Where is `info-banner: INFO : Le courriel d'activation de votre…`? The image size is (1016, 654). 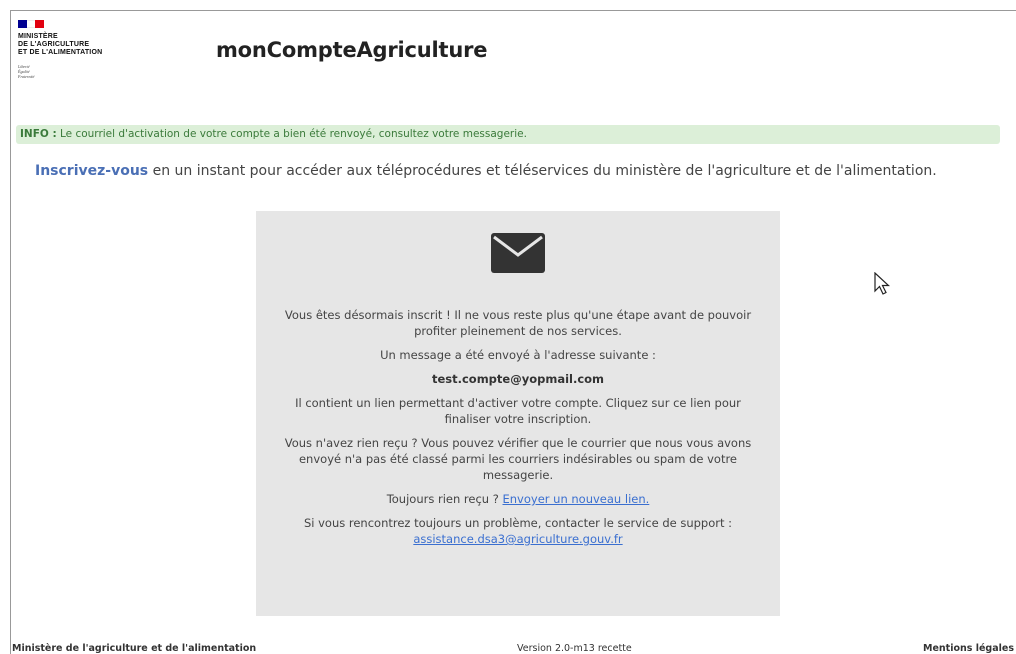 info-banner: INFO : Le courriel d'activation de votre… is located at coordinates (508, 134).